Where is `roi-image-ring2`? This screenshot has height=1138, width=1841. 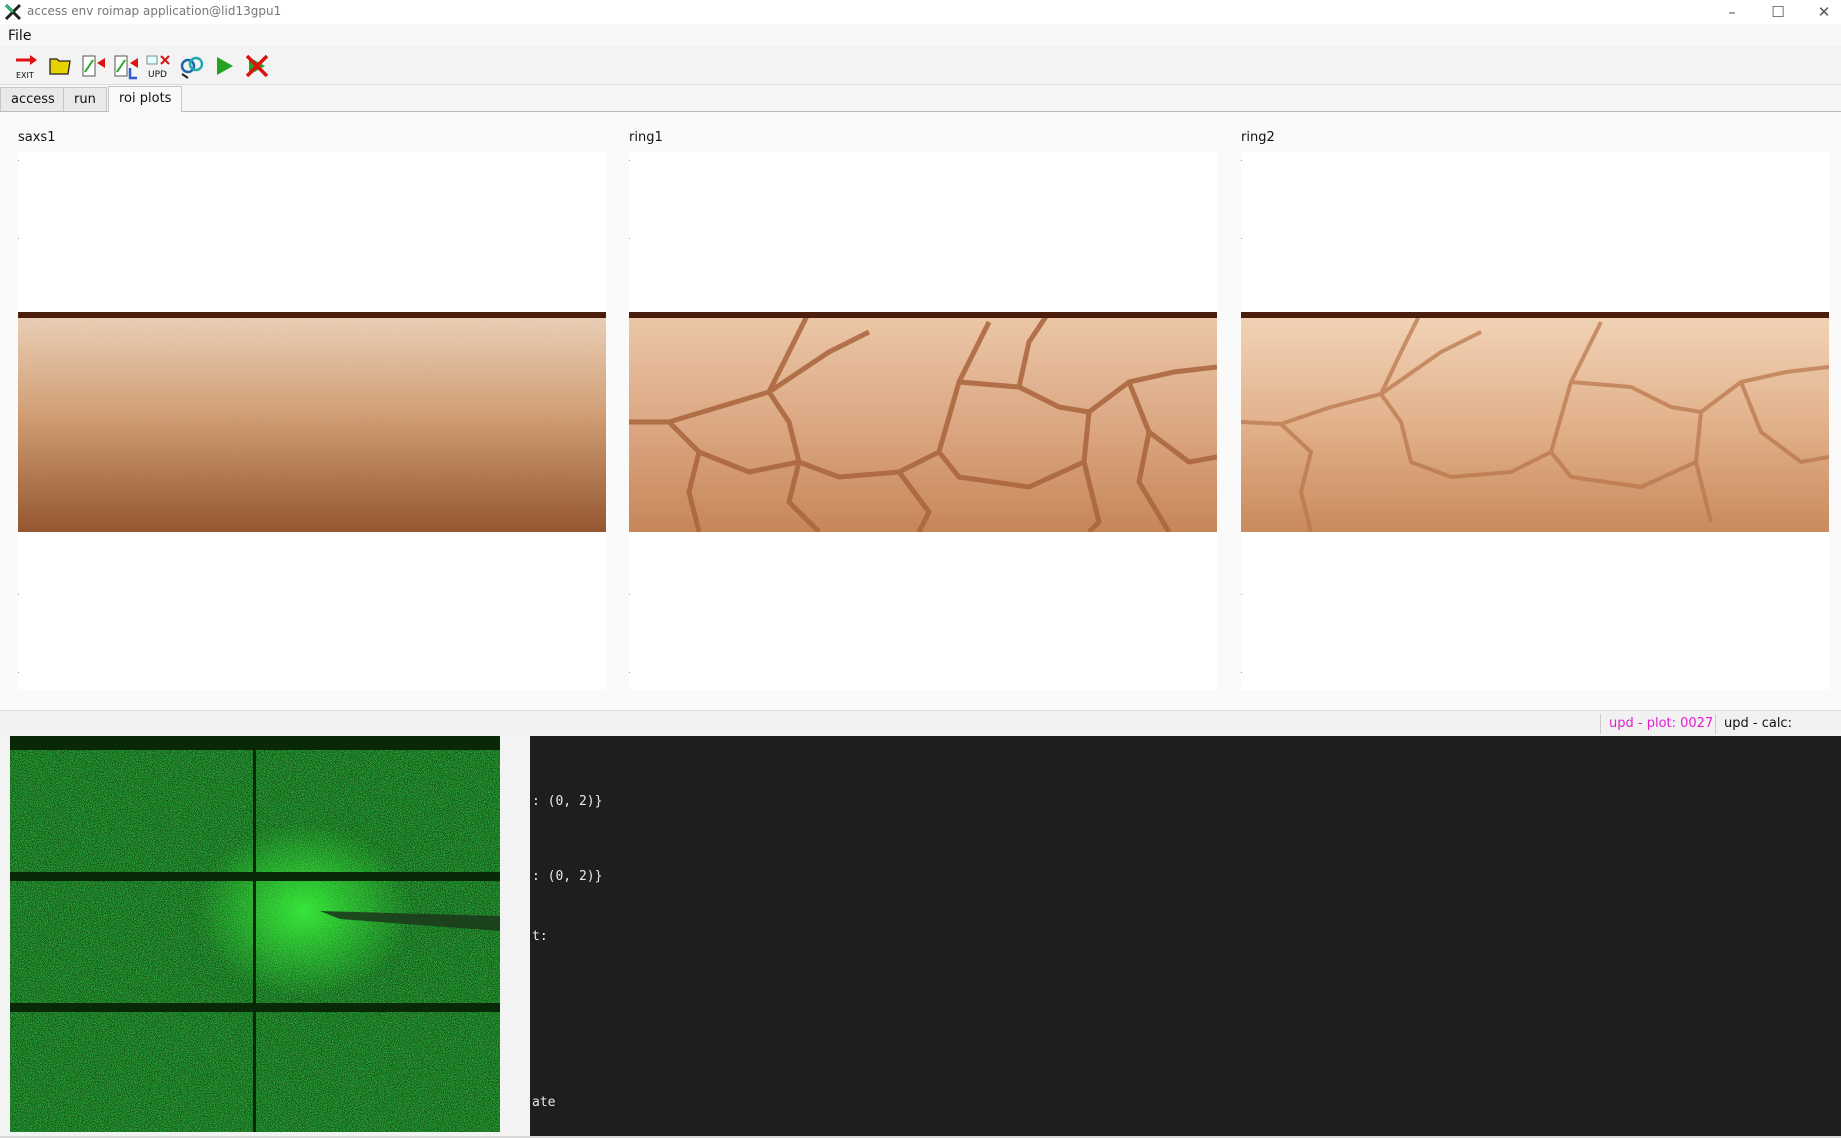 roi-image-ring2 is located at coordinates (1535, 422).